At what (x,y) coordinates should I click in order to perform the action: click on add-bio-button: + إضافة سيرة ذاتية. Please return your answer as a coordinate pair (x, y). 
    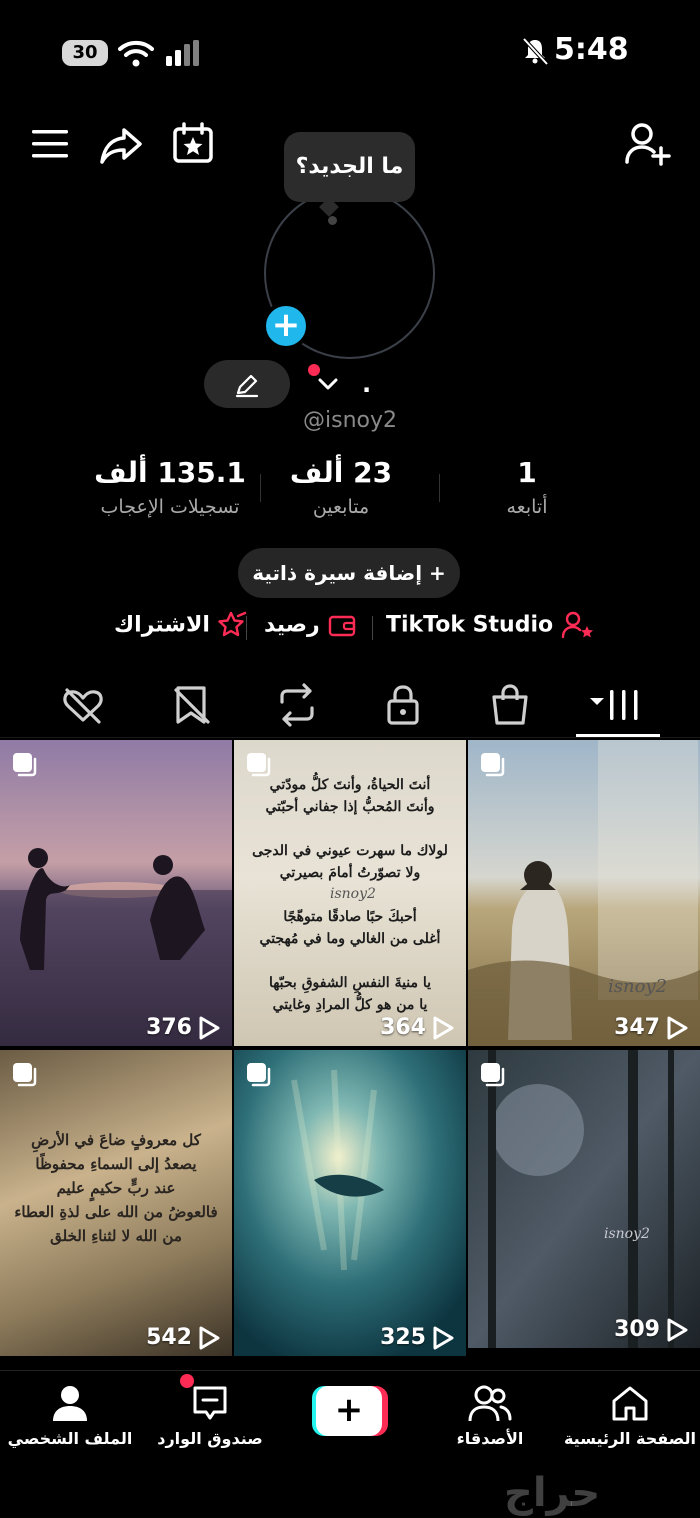
    Looking at the image, I should click on (349, 573).